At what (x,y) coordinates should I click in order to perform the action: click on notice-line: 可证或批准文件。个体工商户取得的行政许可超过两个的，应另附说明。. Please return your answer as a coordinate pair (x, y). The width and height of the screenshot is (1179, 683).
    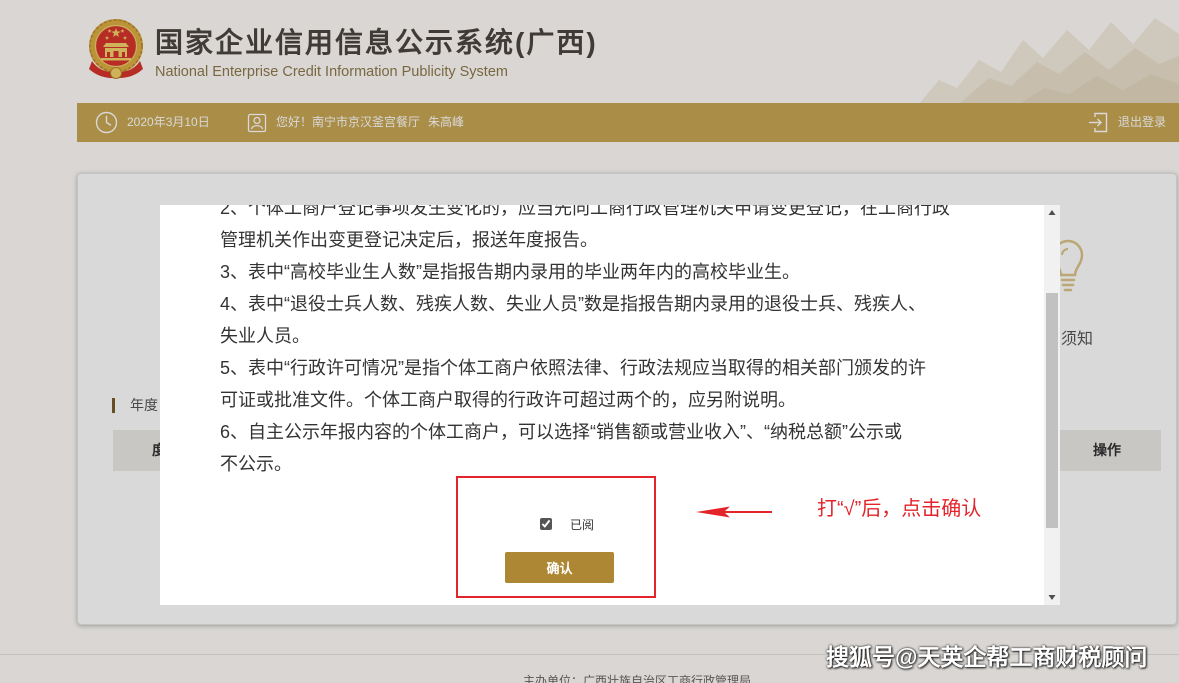
    Looking at the image, I should click on (508, 400).